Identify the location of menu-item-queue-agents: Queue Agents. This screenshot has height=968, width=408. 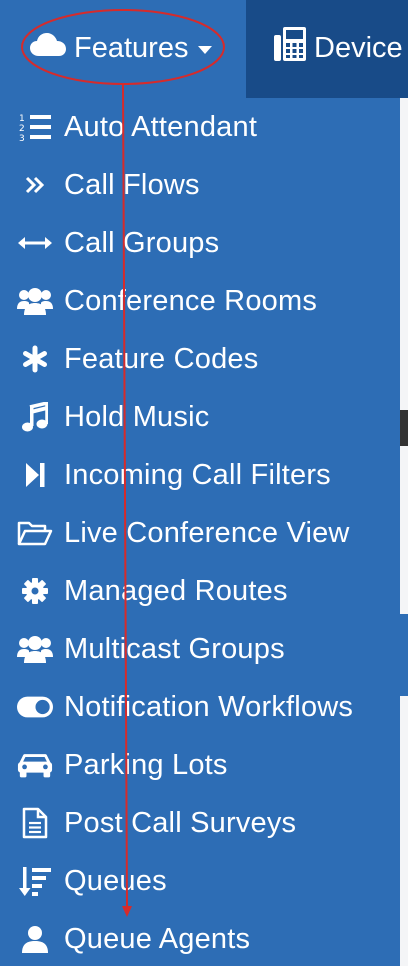
(200, 939).